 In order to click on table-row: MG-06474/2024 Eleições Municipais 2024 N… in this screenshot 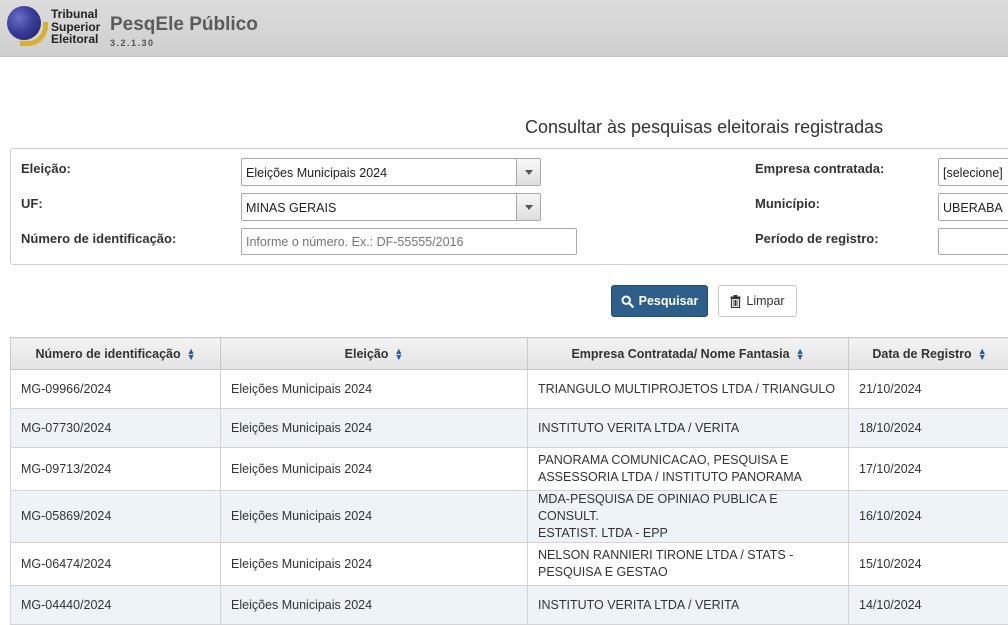, I will do `click(509, 564)`.